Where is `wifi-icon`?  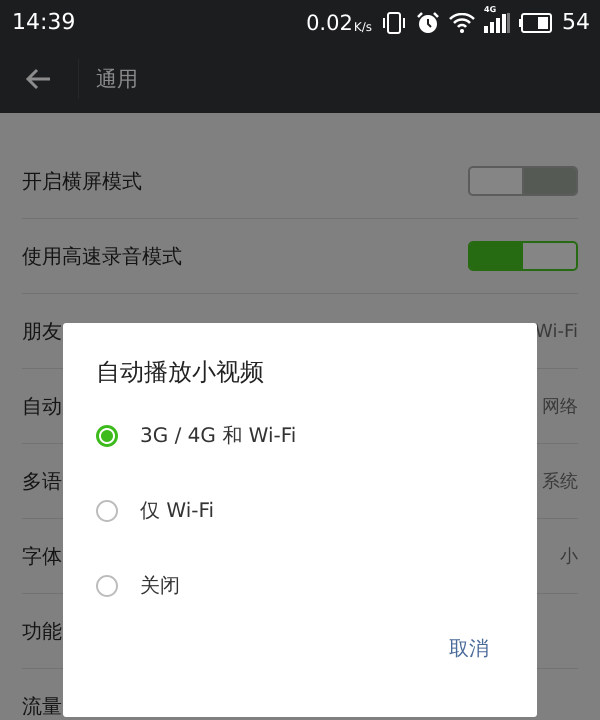 wifi-icon is located at coordinates (462, 22).